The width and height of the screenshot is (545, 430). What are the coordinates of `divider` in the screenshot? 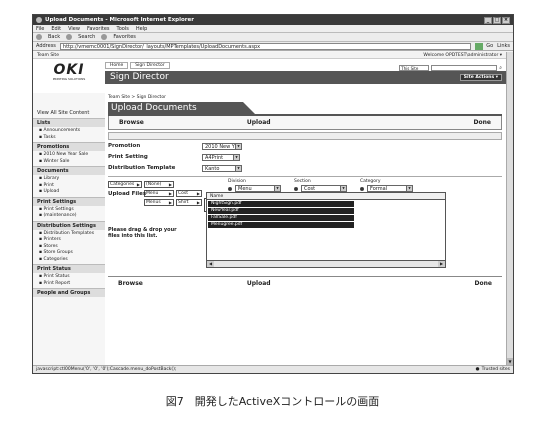 It's located at (305, 176).